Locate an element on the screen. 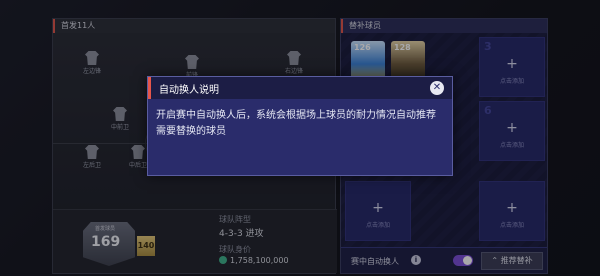 The image size is (600, 276). close-icon: ✕ is located at coordinates (437, 88).